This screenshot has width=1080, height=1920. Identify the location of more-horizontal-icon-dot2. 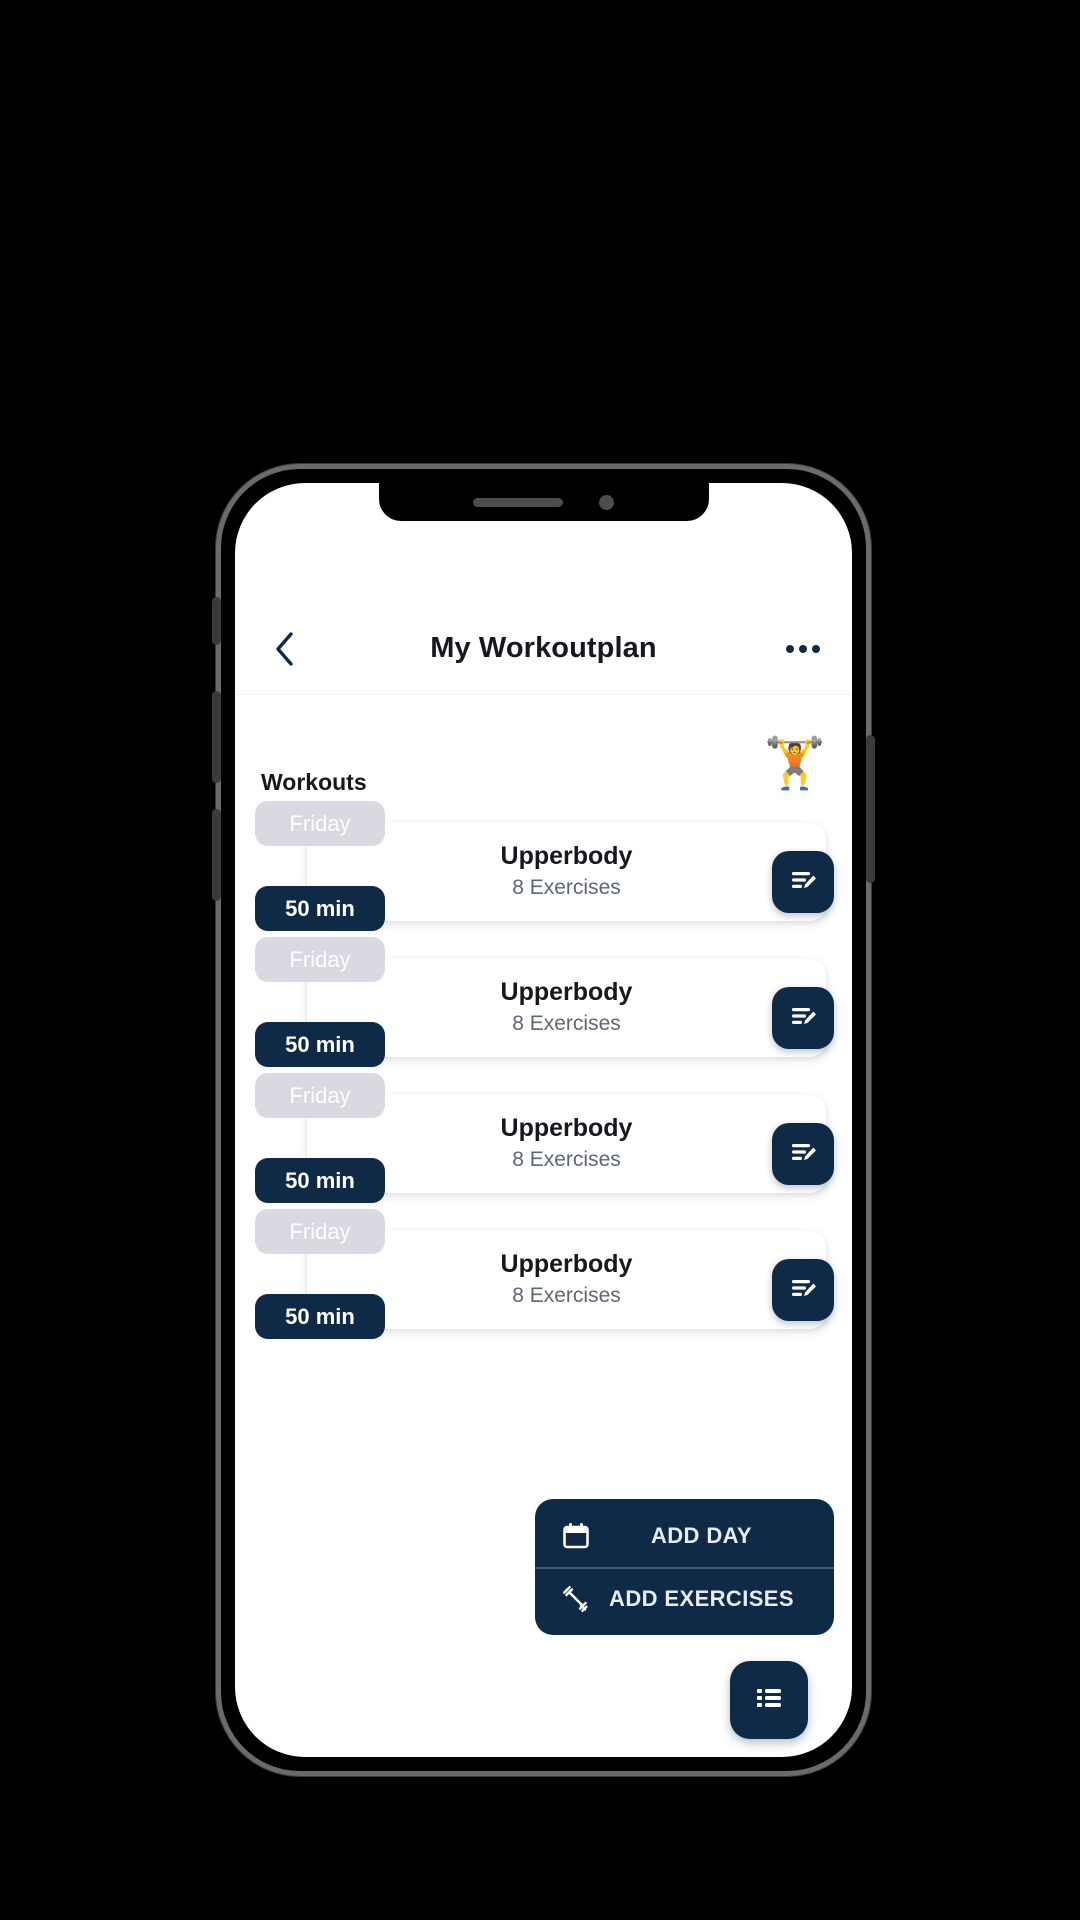
(803, 648).